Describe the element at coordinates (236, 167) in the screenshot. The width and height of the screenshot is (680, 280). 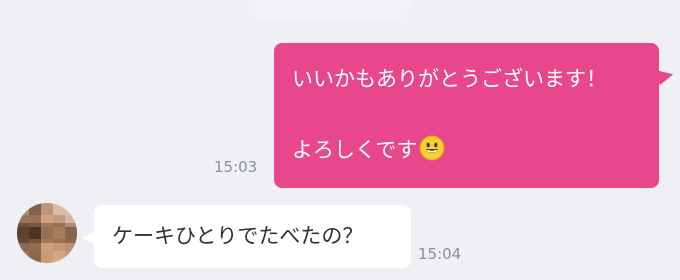
I see `outgoing-message-time: 15:03` at that location.